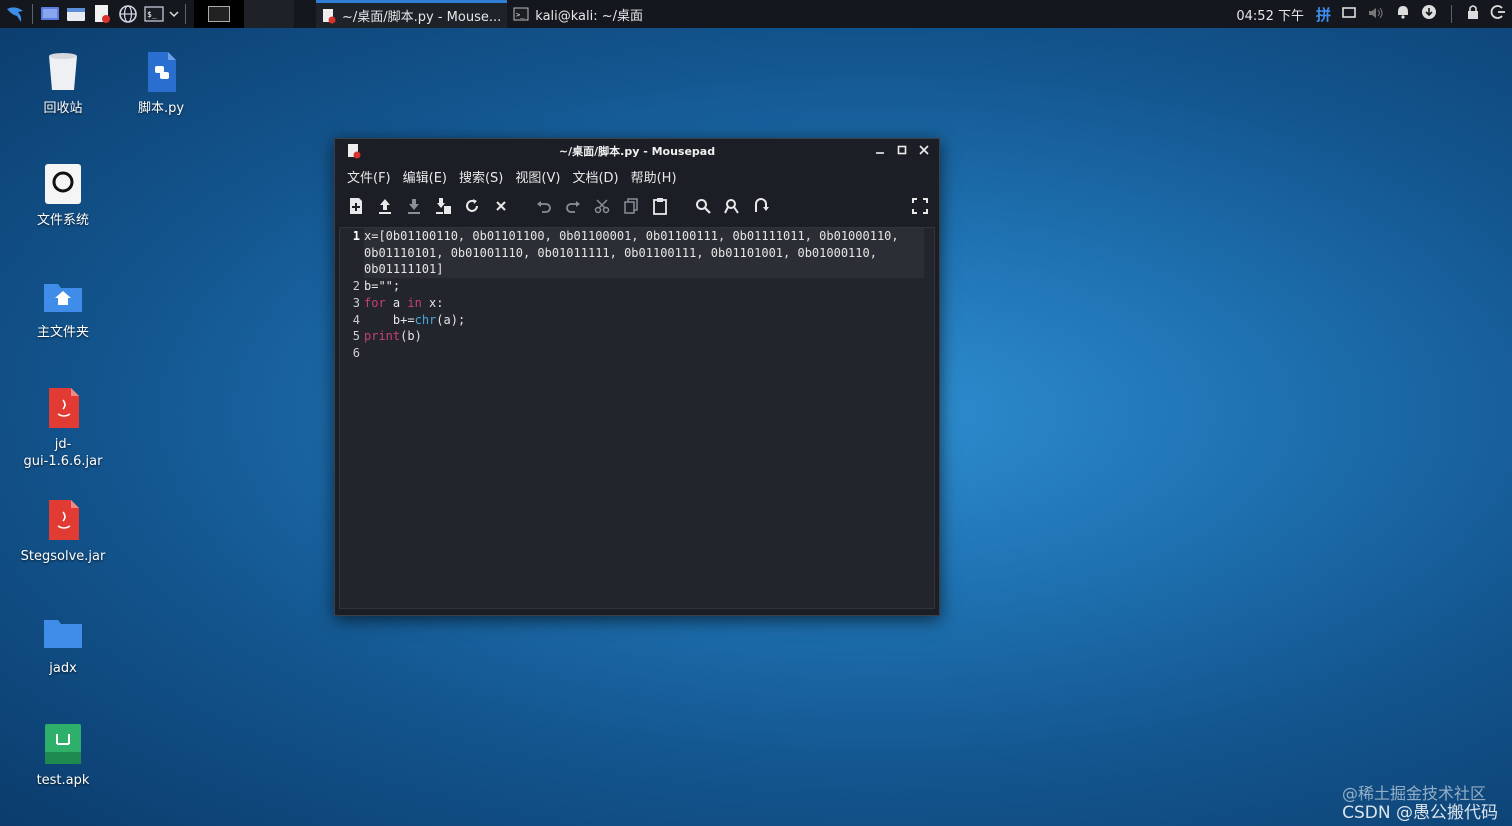  I want to click on kali-menu-icon, so click(15, 14).